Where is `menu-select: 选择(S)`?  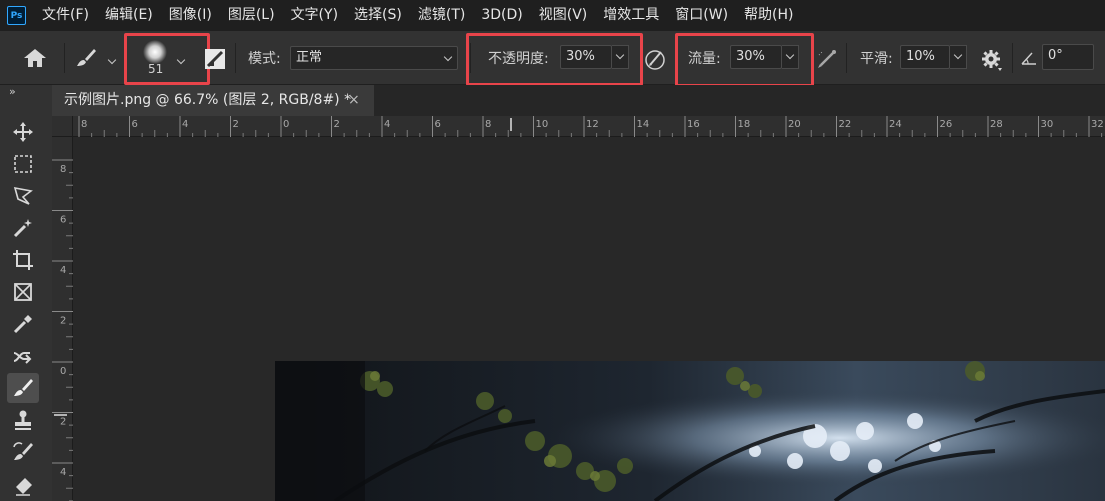
menu-select: 选择(S) is located at coordinates (378, 15).